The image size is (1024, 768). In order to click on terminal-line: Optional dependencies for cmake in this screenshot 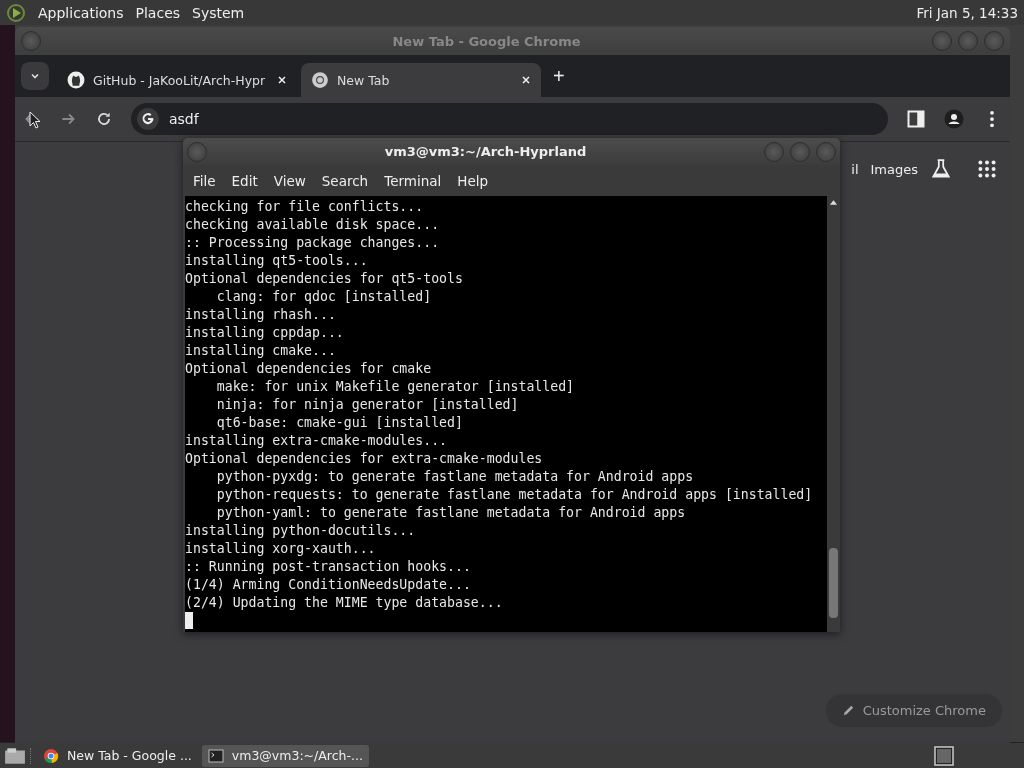, I will do `click(309, 369)`.